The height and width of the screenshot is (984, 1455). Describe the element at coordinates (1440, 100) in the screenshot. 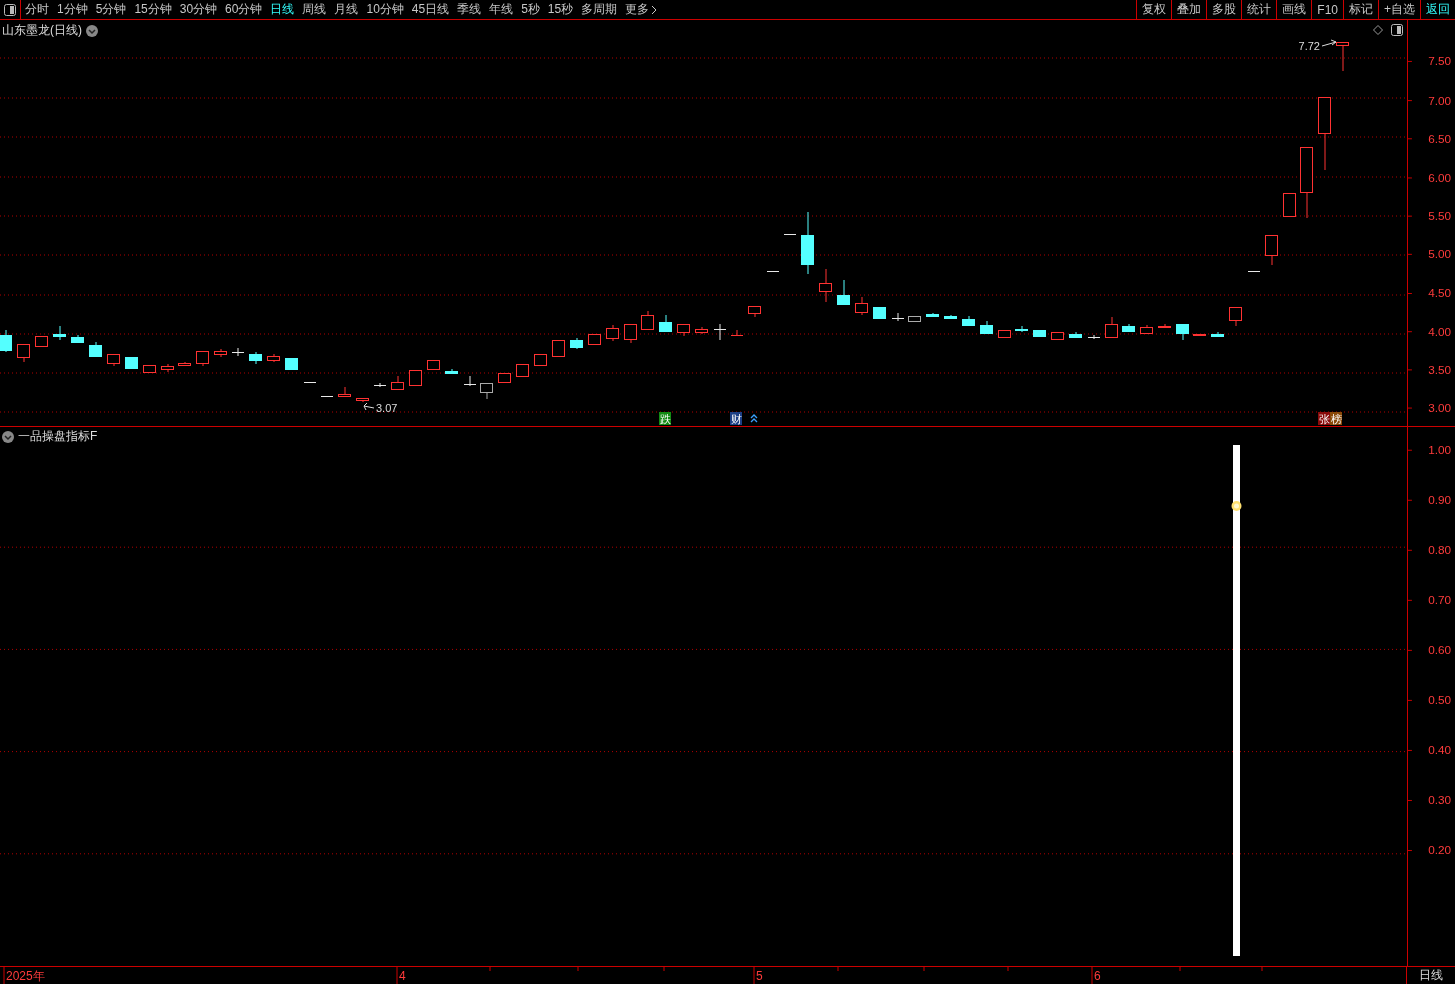

I see `price-axis-label: 7.00` at that location.